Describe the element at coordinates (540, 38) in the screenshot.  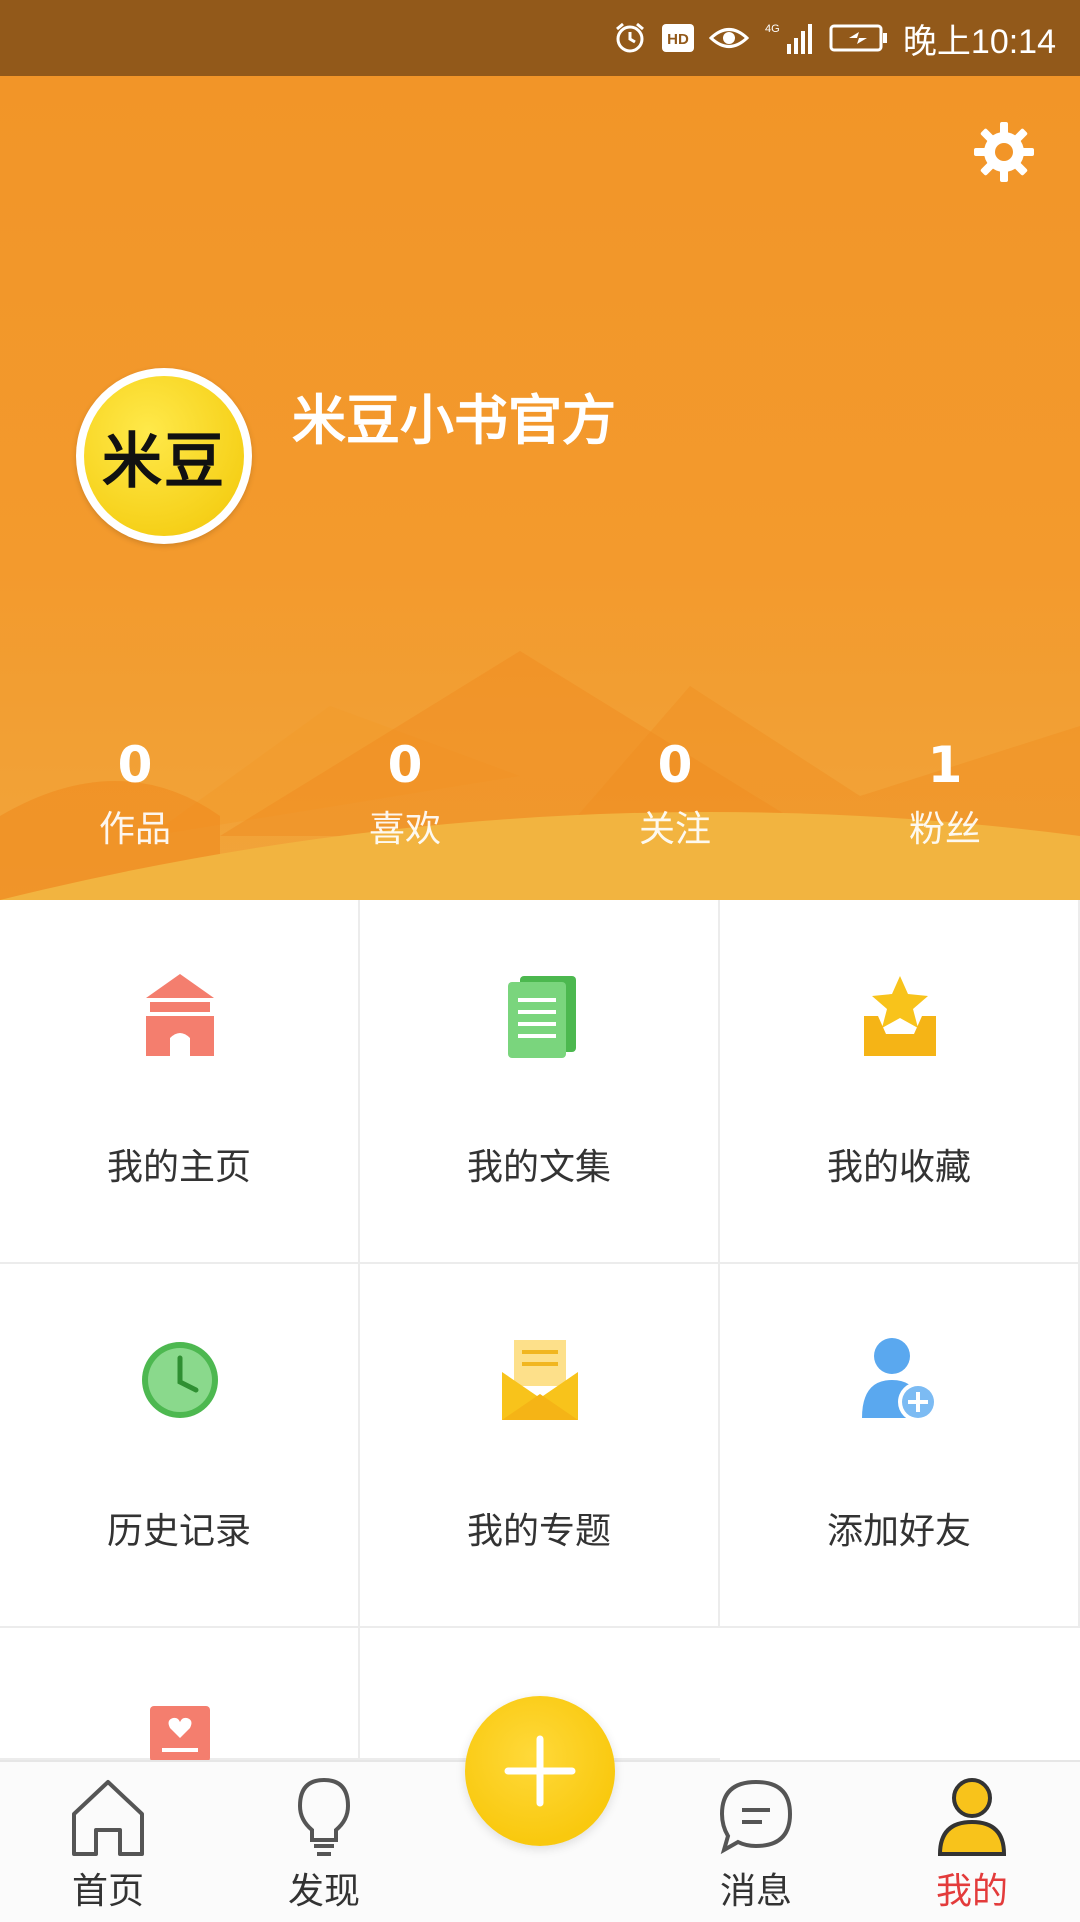
I see `status-bar: HD 4G 晚上10:14` at that location.